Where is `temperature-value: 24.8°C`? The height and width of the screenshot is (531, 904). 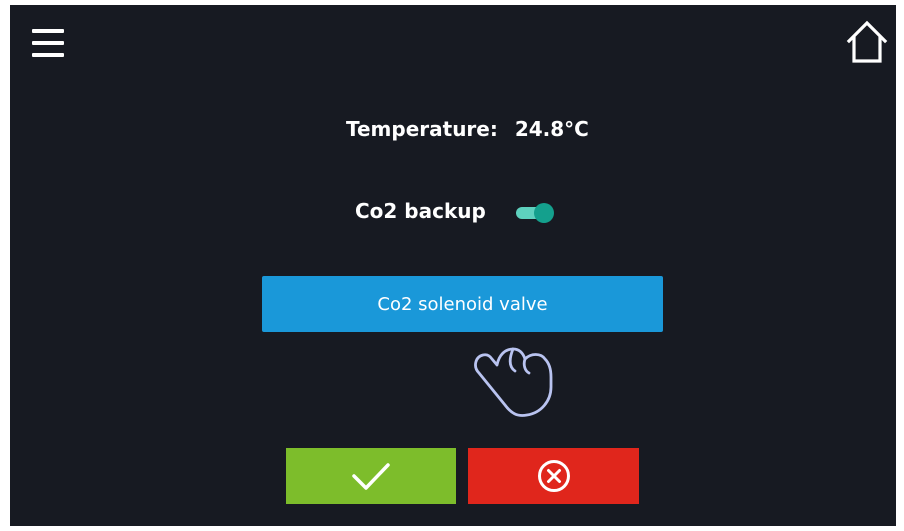
temperature-value: 24.8°C is located at coordinates (551, 129).